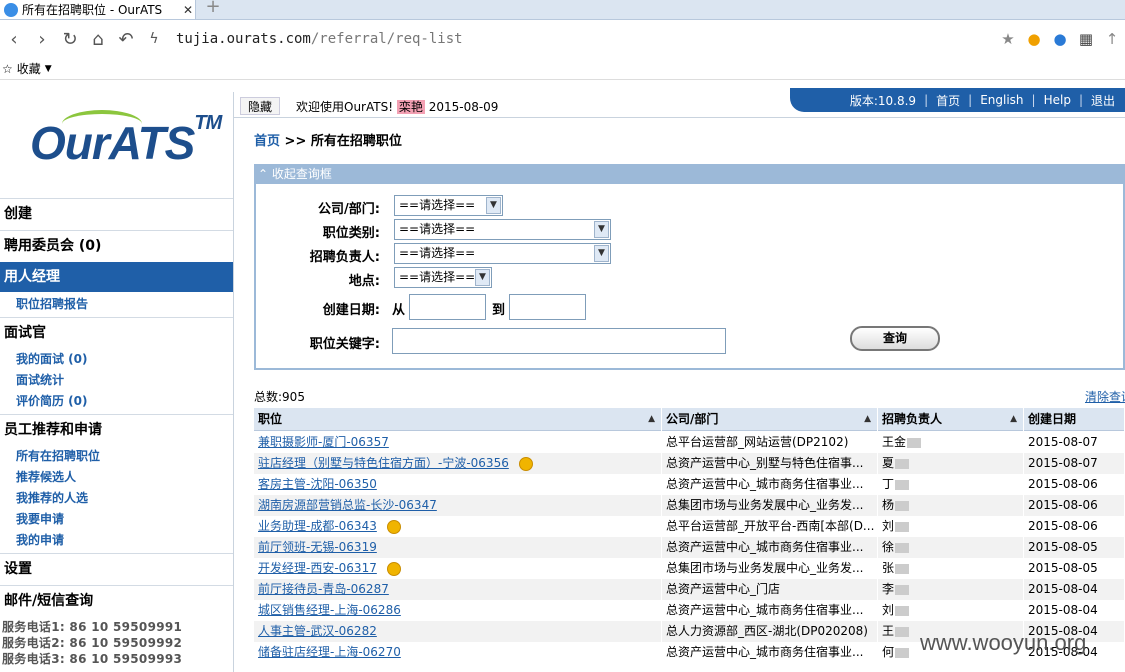 This screenshot has width=1125, height=672. Describe the element at coordinates (458, 442) in the screenshot. I see `job-title-cell: 兼职摄影师-厦门-06357` at that location.